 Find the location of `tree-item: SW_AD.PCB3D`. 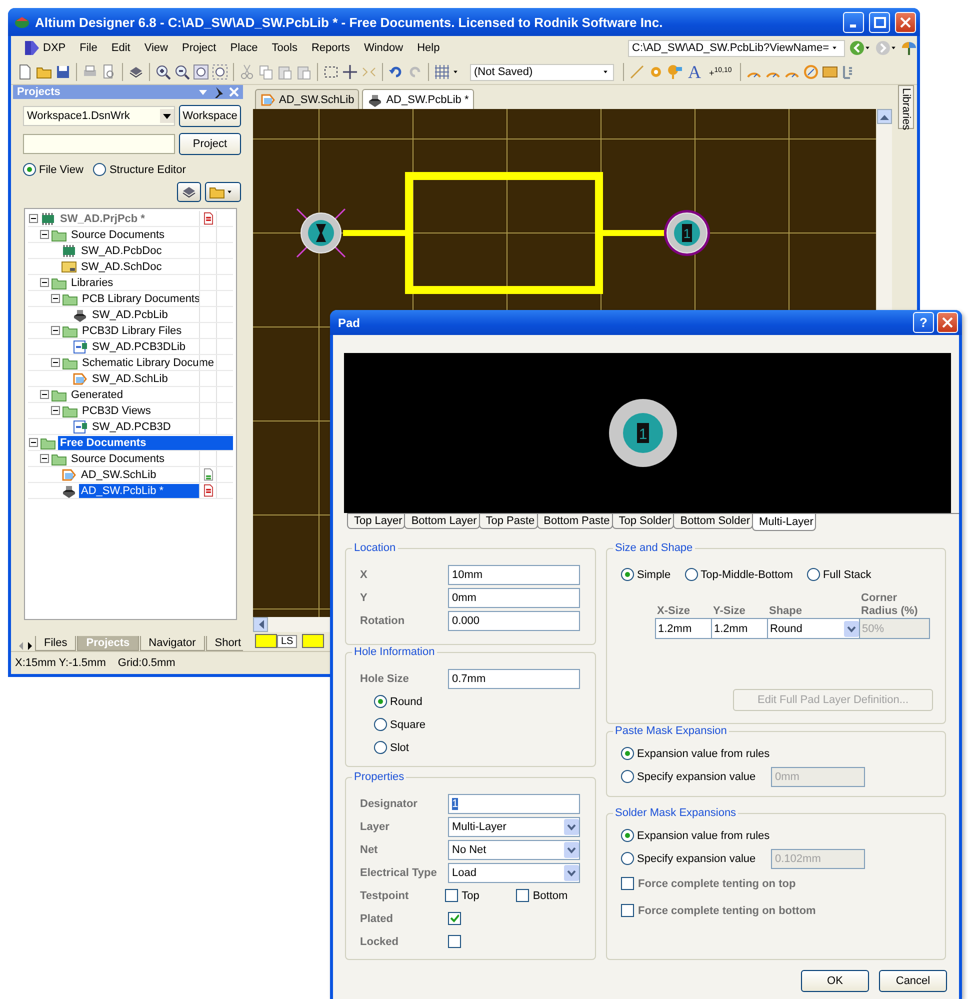

tree-item: SW_AD.PCB3D is located at coordinates (144, 427).